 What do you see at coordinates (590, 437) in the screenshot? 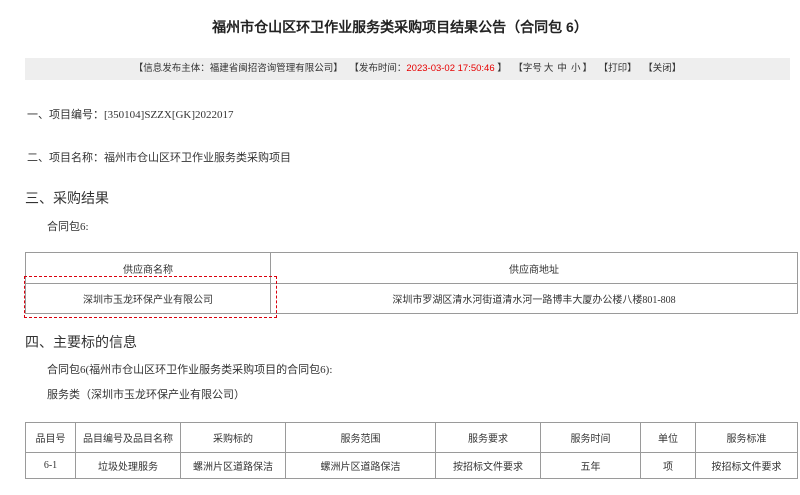
I see `header-service-period: 服务时间` at bounding box center [590, 437].